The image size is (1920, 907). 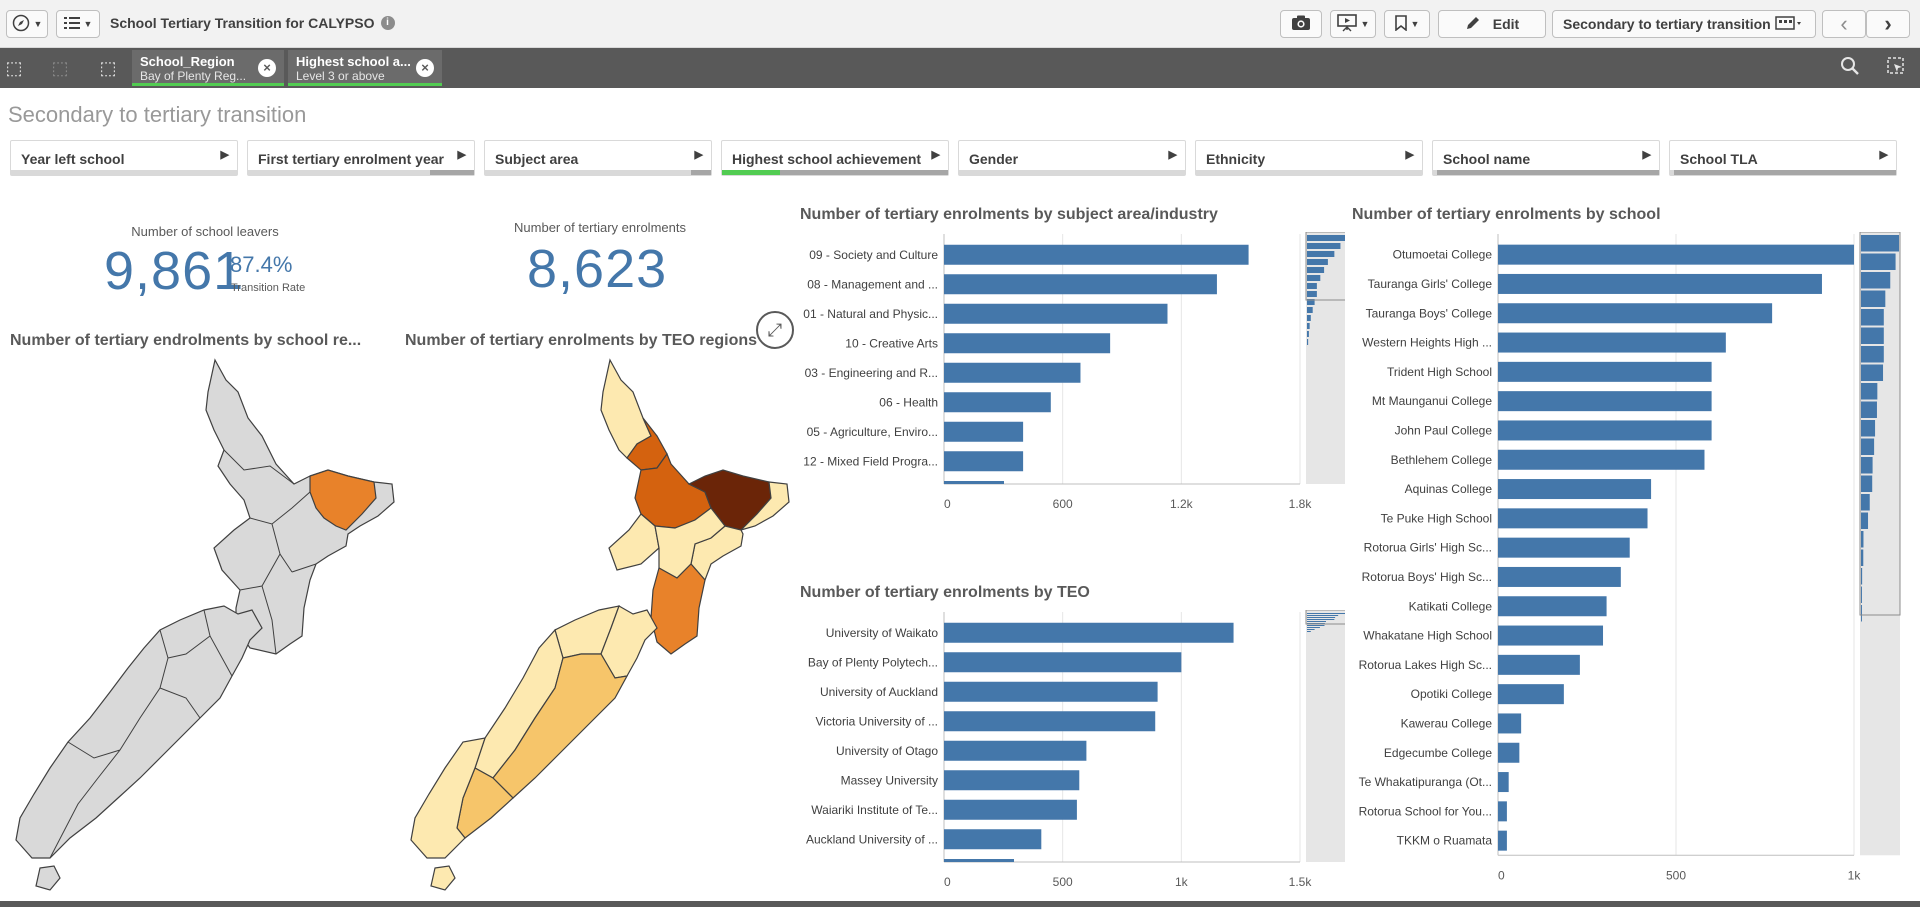 What do you see at coordinates (1072, 158) in the screenshot?
I see `filter-gender: Gender ▶` at bounding box center [1072, 158].